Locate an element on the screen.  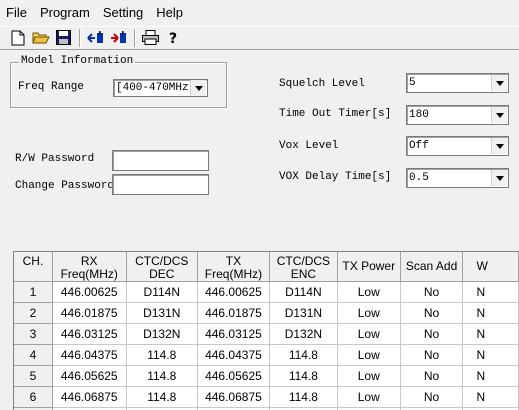
cell-ctcdcs-enc: D131N is located at coordinates (303, 313).